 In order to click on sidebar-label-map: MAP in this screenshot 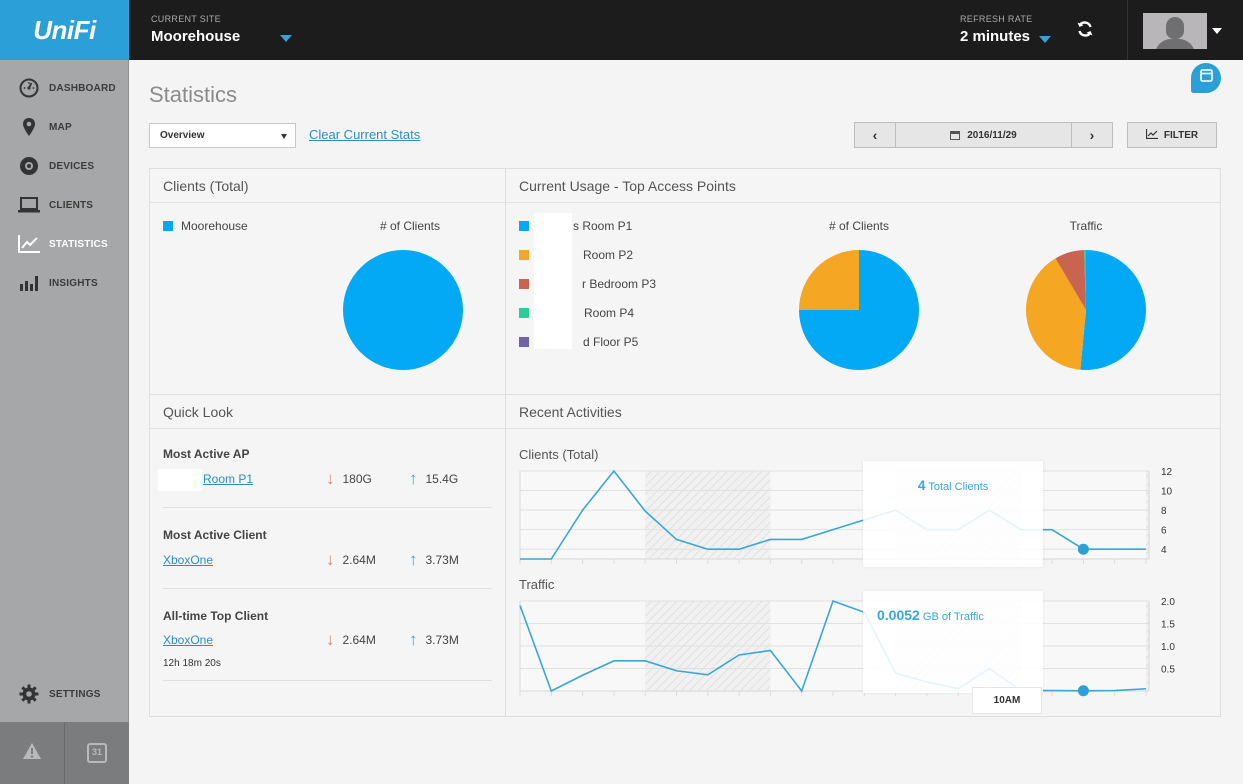, I will do `click(60, 127)`.